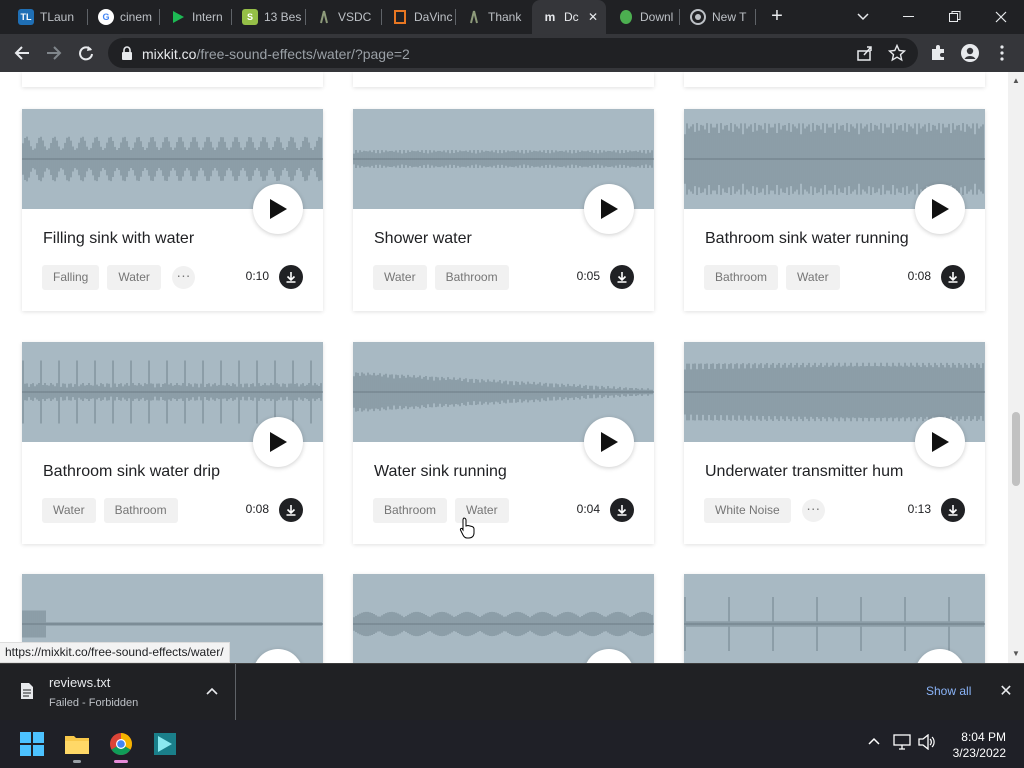 The image size is (1024, 768). Describe the element at coordinates (127, 53) in the screenshot. I see `lock-icon` at that location.